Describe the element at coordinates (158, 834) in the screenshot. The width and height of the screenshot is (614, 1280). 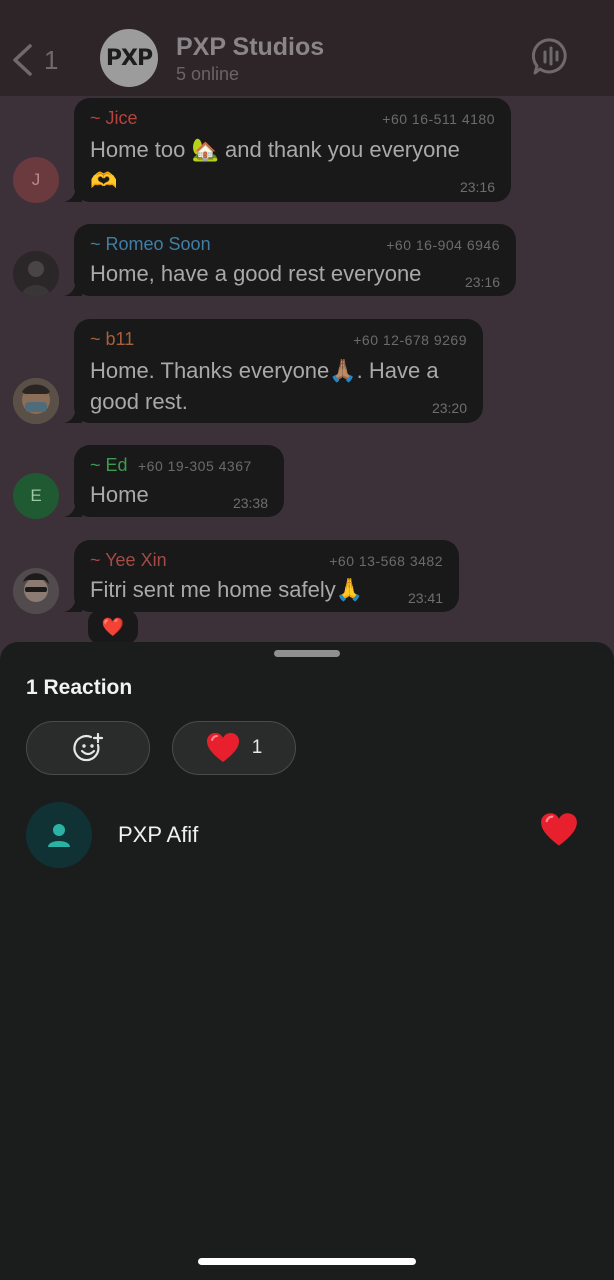
I see `reactor-name: PXP Afif` at that location.